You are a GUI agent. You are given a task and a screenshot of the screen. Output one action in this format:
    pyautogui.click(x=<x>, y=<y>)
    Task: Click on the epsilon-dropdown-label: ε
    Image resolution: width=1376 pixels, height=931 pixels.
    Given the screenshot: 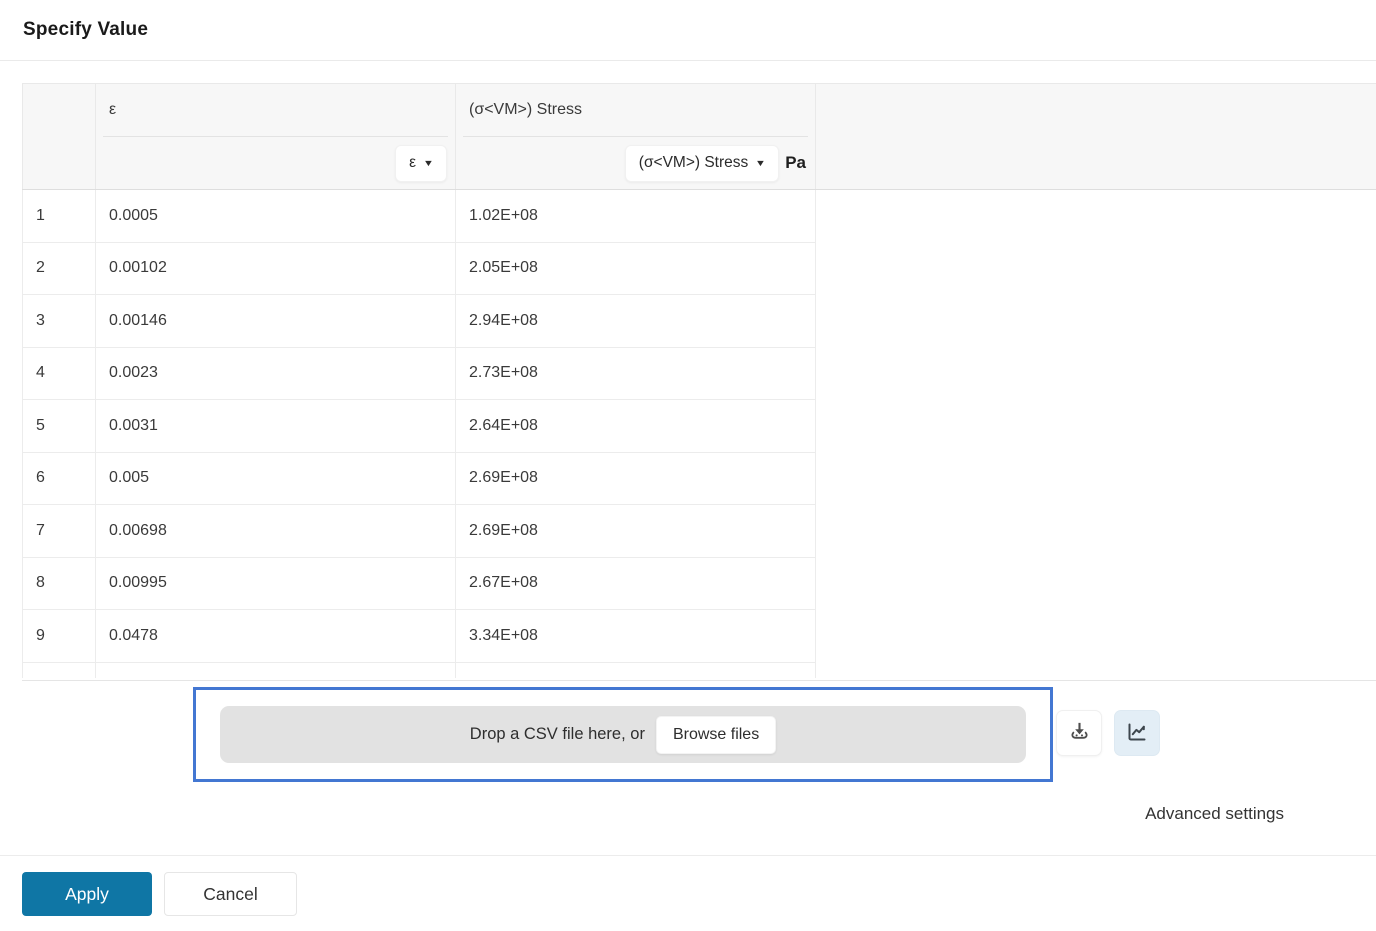 What is the action you would take?
    pyautogui.click(x=413, y=162)
    